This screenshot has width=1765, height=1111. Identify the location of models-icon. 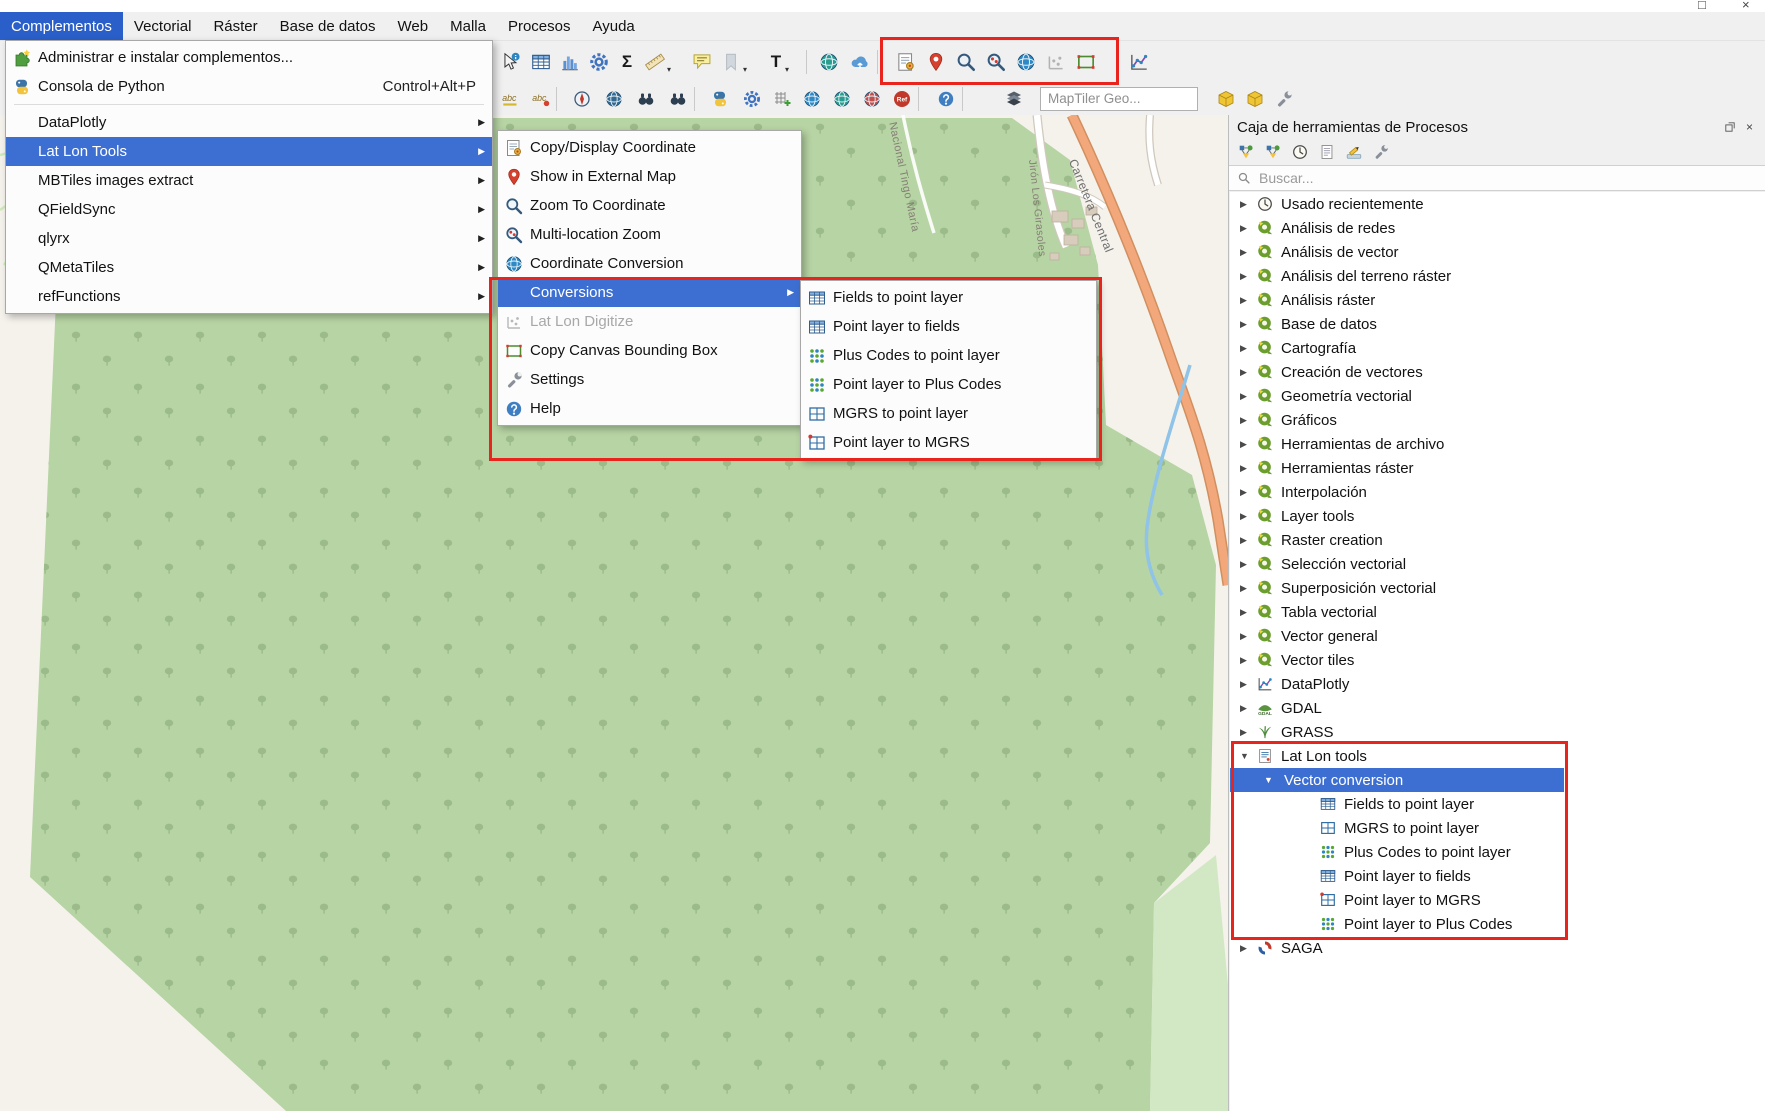
(1246, 152).